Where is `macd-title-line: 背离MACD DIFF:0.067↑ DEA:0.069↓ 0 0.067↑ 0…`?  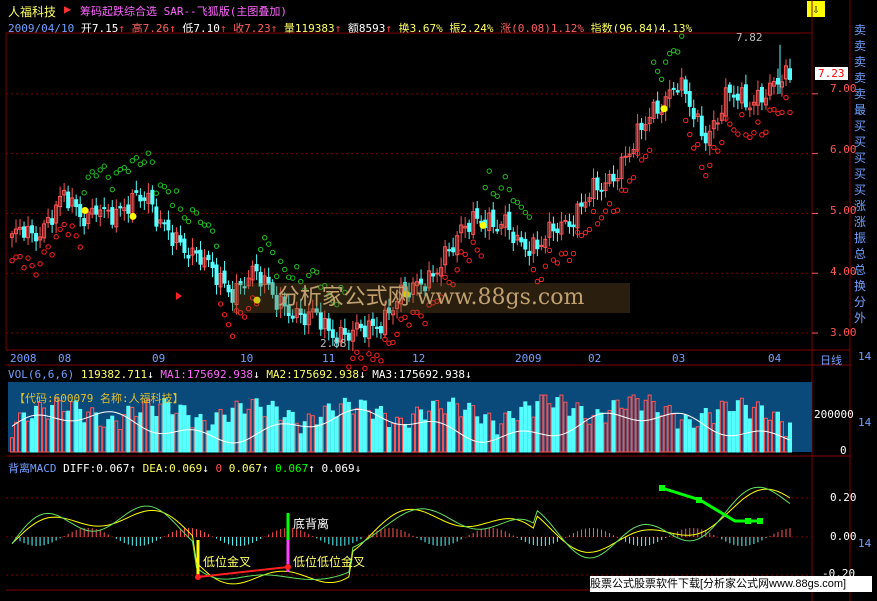
macd-title-line: 背离MACD DIFF:0.067↑ DEA:0.069↓ 0 0.067↑ 0… is located at coordinates (185, 468).